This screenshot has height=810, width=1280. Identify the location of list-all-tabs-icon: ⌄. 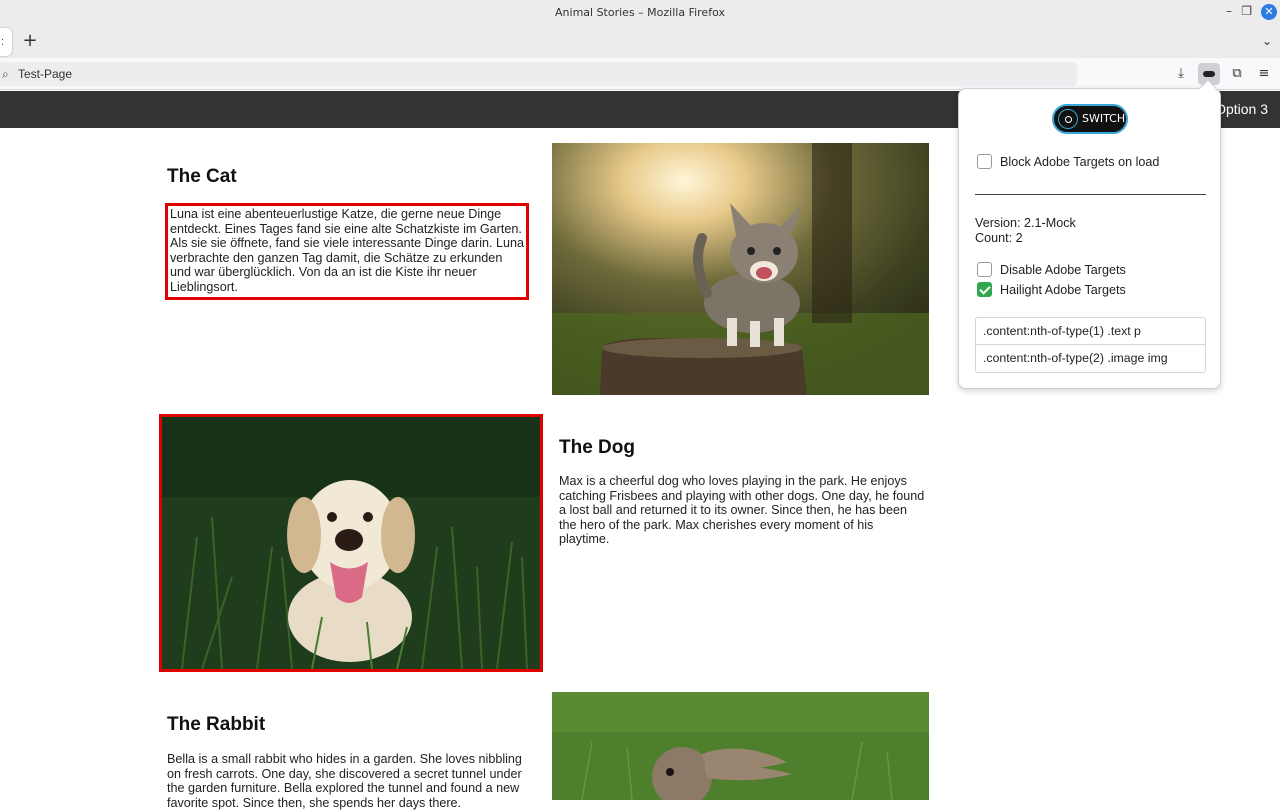
(1267, 41).